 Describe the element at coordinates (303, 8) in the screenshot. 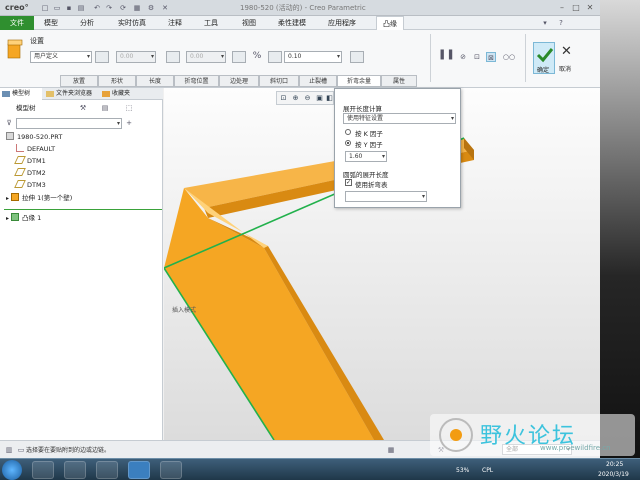

I see `window-title: 1980-520 (活动的) - Creo Parametric` at that location.